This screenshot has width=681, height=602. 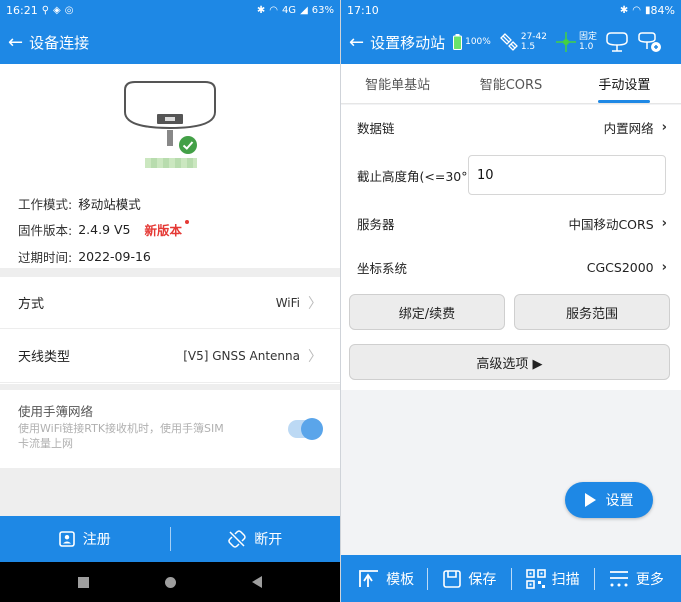 I want to click on home-icon, so click(x=170, y=582).